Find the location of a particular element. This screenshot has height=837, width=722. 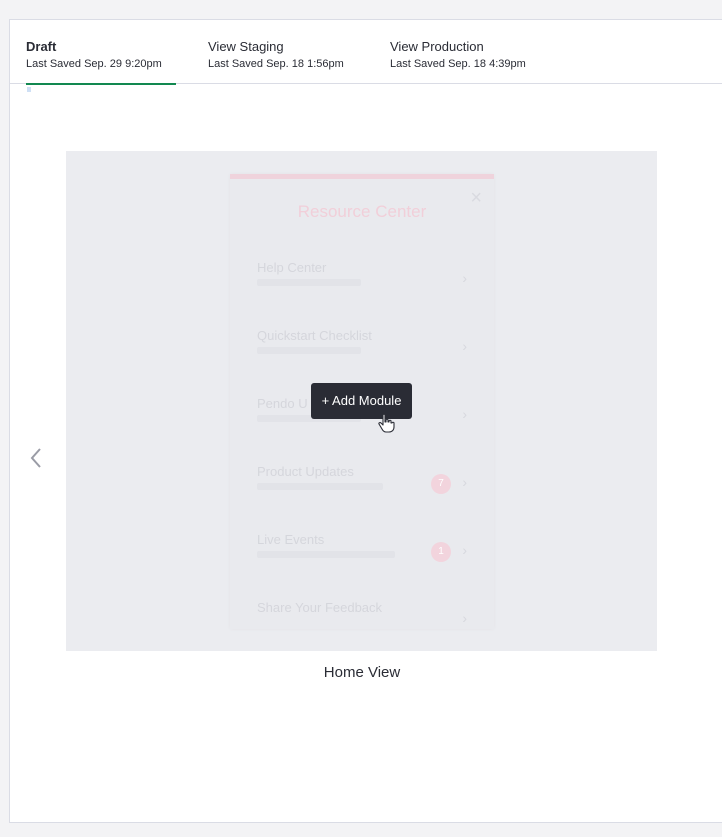

tab-draft: Draft Last Saved Sep. 29 9:20pm is located at coordinates (101, 61).